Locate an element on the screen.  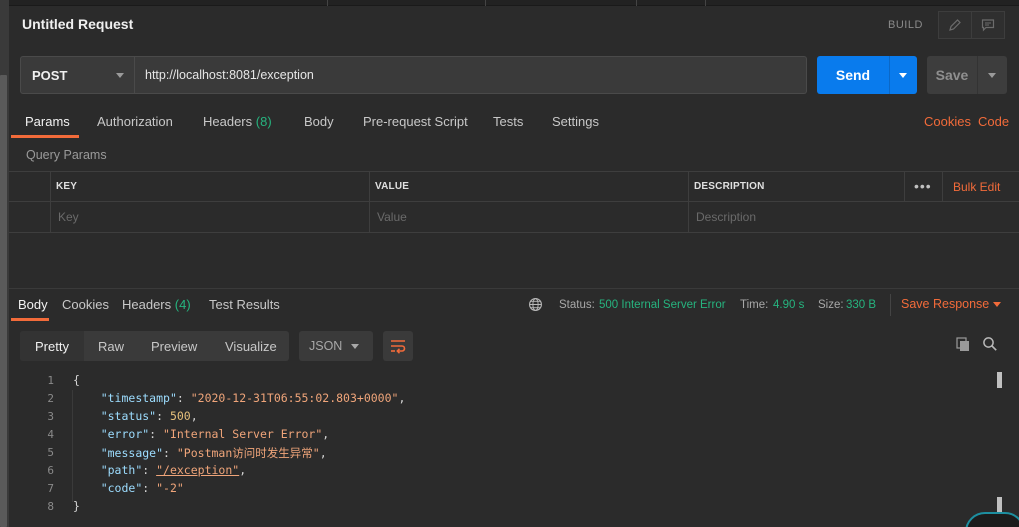
value-input: Value is located at coordinates (392, 217).